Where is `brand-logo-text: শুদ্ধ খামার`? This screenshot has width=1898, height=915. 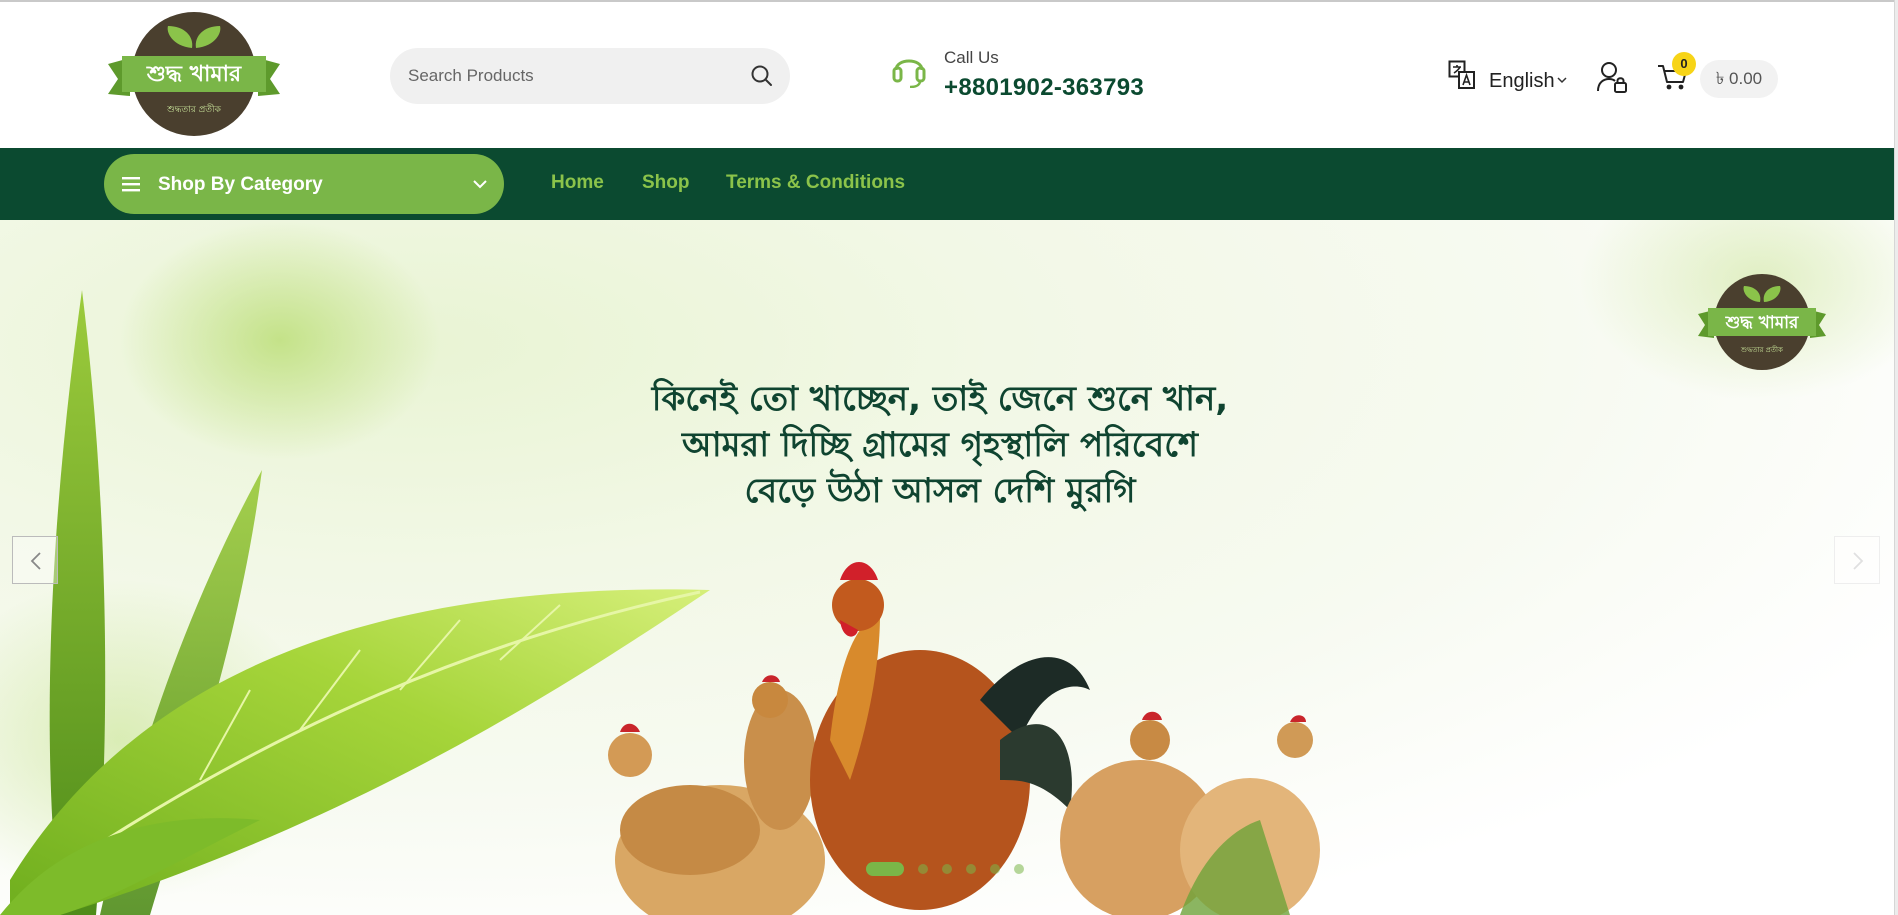 brand-logo-text: শুদ্ধ খামার is located at coordinates (194, 74).